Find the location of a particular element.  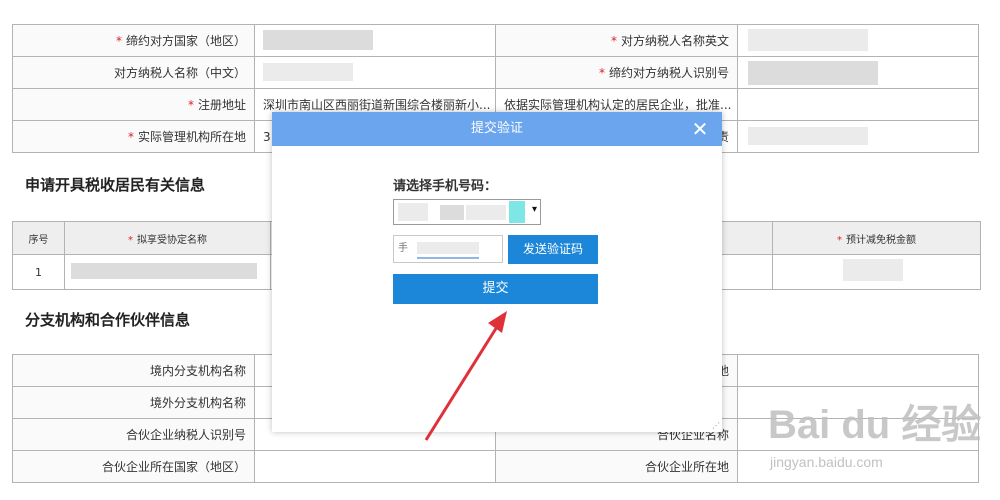

watermark-url: jingyan.baidu.com is located at coordinates (826, 462).